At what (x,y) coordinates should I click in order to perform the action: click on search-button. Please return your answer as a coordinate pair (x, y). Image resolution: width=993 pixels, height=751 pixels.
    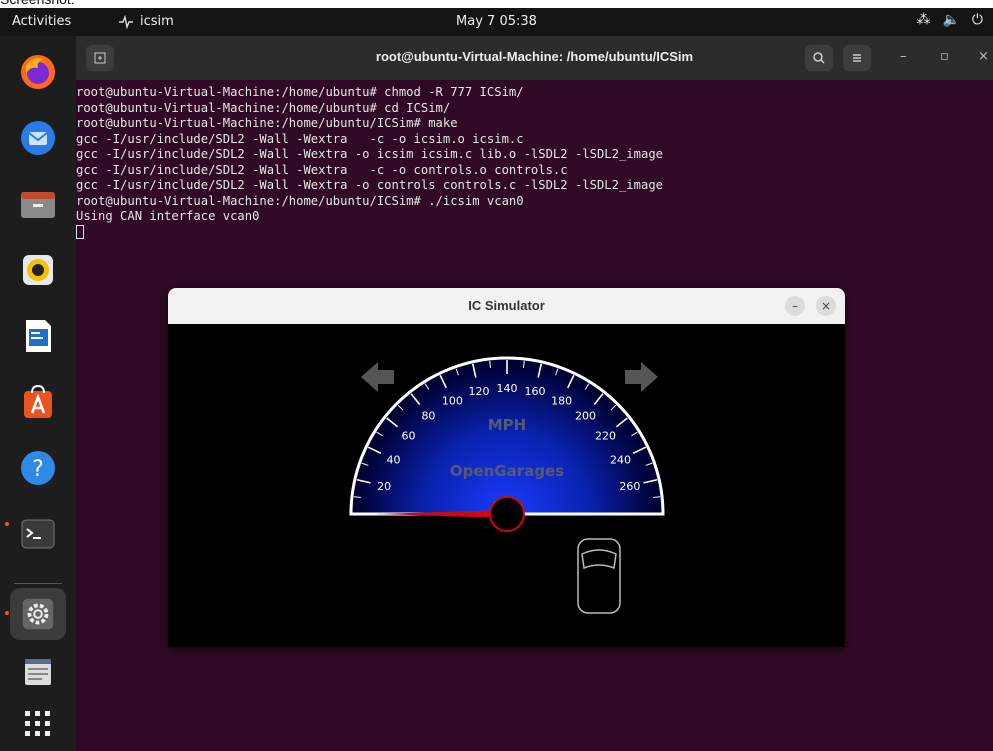
    Looking at the image, I should click on (819, 58).